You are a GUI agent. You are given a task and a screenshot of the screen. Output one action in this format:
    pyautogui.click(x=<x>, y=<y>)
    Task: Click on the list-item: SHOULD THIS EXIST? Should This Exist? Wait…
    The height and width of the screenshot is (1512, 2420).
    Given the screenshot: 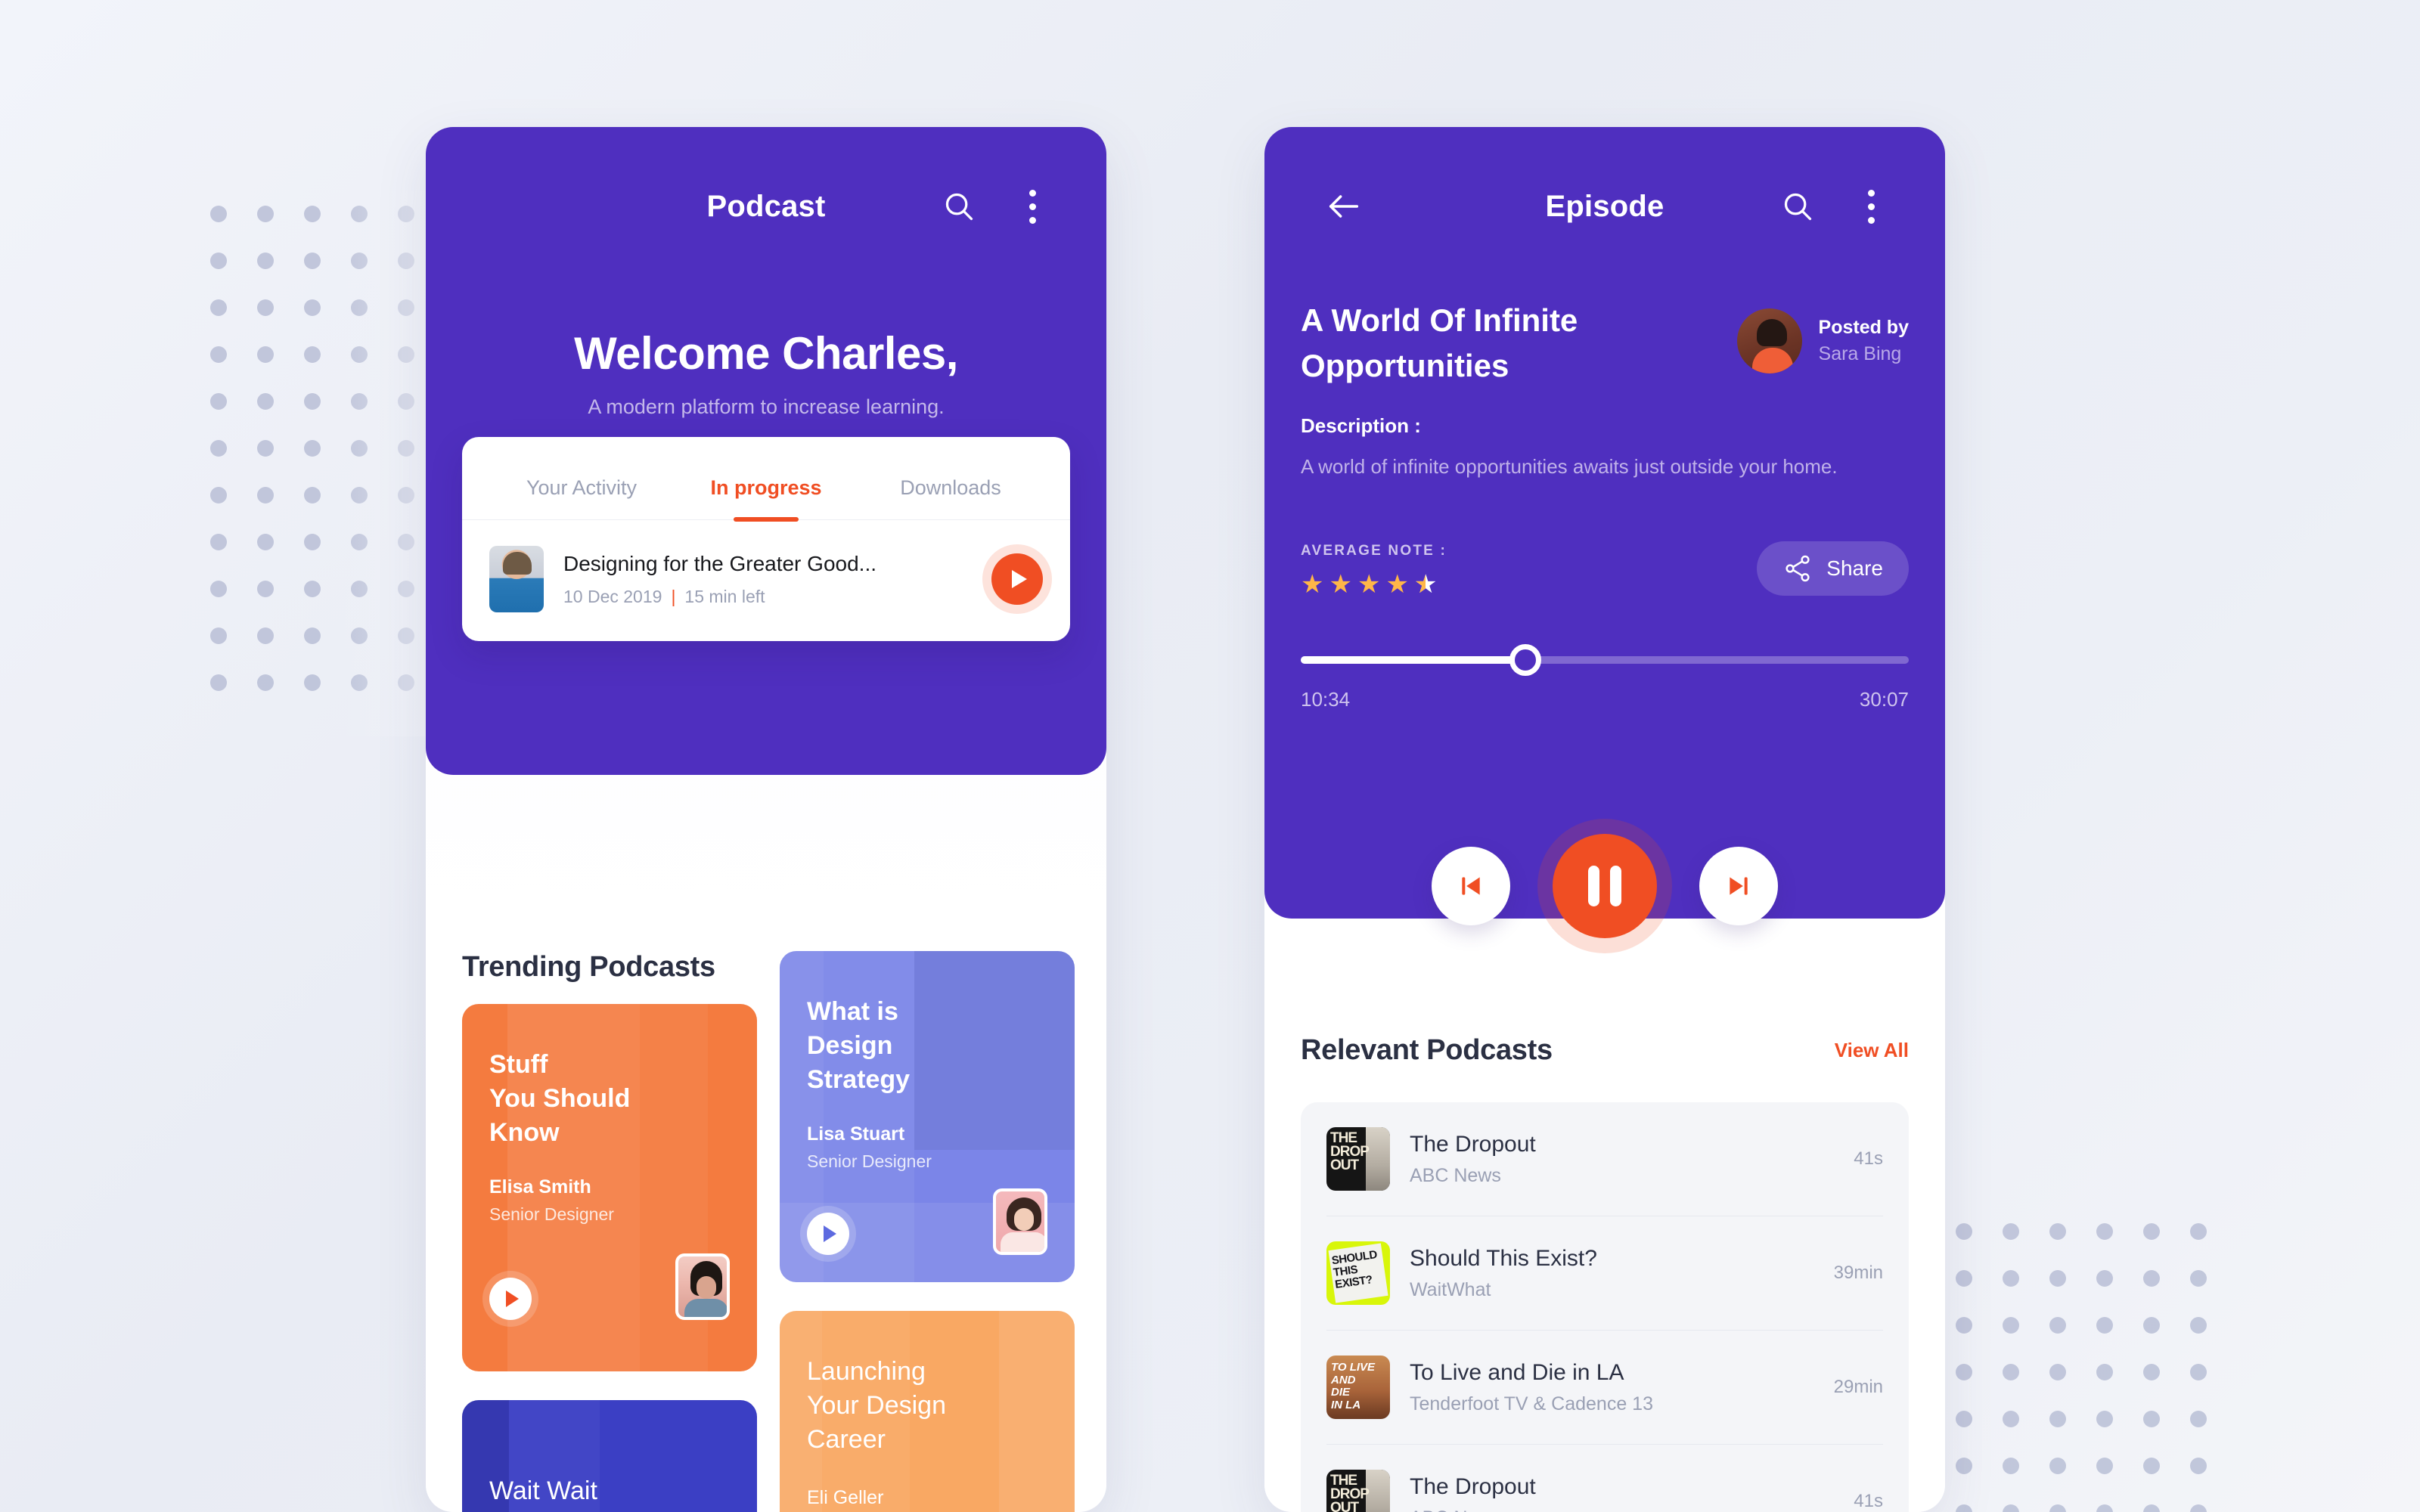 What is the action you would take?
    pyautogui.click(x=1604, y=1273)
    